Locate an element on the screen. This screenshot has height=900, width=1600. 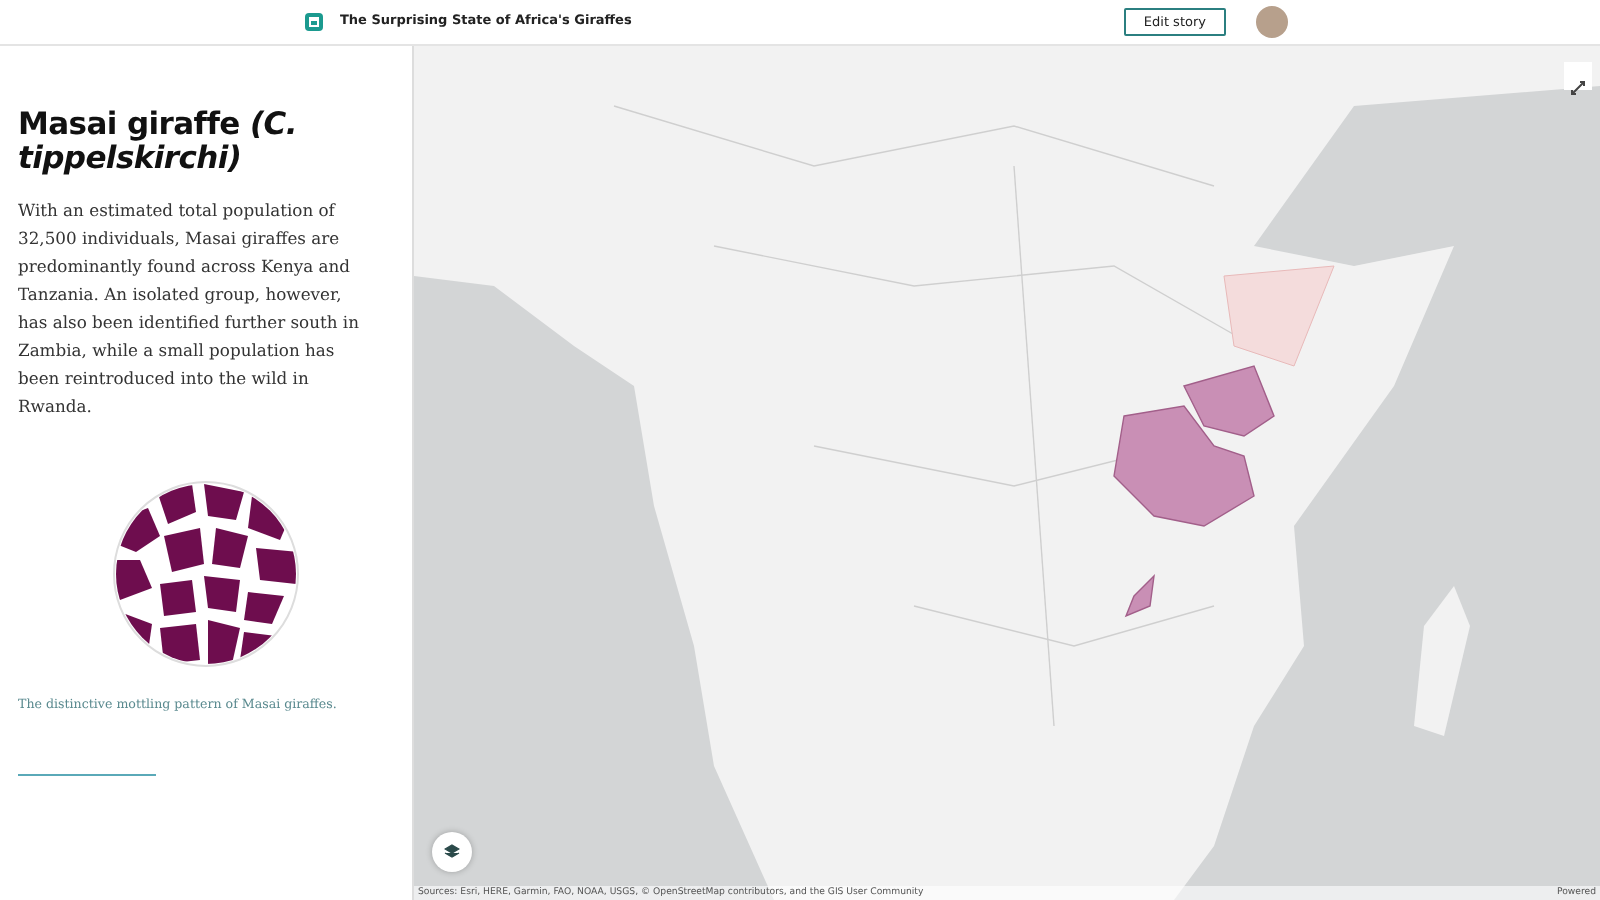
story-logo-icon is located at coordinates (314, 22).